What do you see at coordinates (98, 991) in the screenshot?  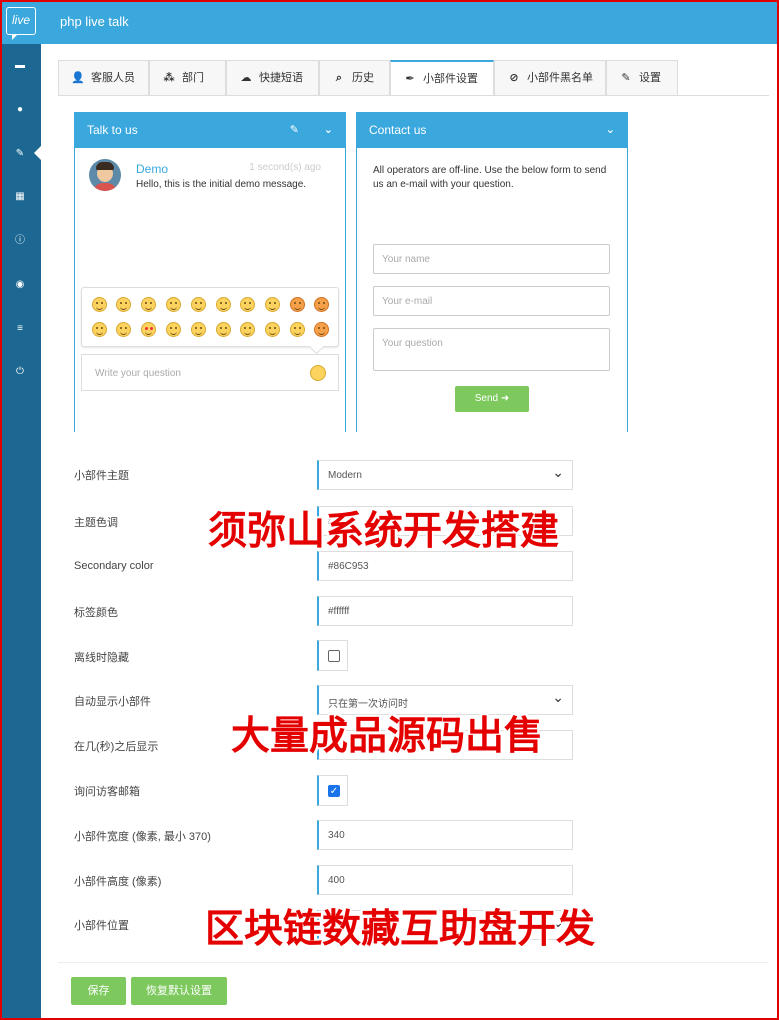 I see `save-button: 保存` at bounding box center [98, 991].